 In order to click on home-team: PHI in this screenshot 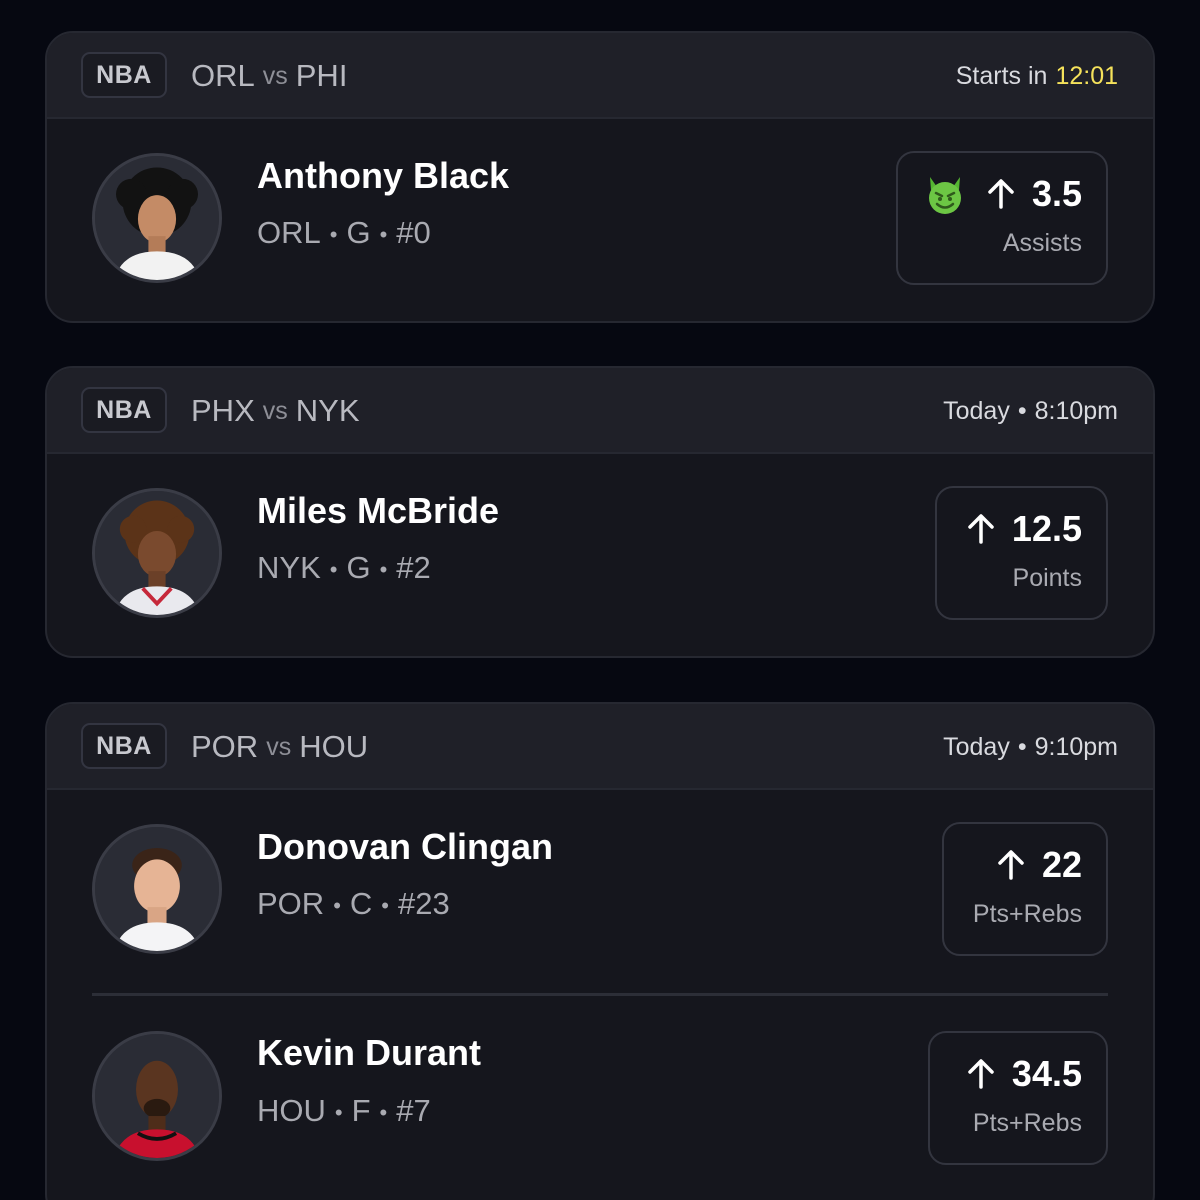, I will do `click(321, 75)`.